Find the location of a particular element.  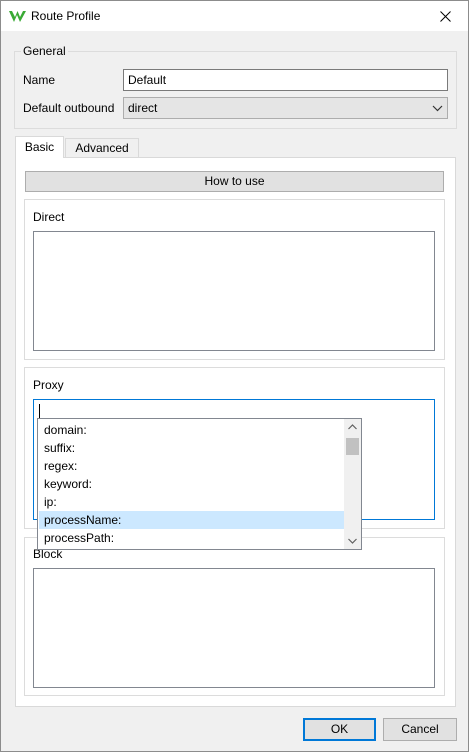

close-icon is located at coordinates (445, 16).